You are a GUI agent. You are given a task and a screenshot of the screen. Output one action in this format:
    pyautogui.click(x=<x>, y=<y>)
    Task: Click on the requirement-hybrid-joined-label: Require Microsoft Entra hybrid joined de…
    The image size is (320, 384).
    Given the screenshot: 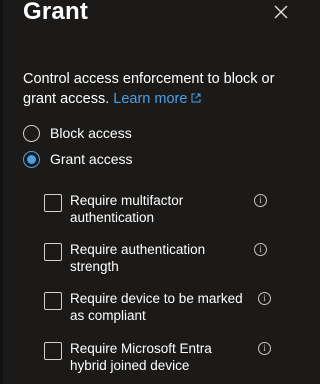 What is the action you would take?
    pyautogui.click(x=141, y=357)
    